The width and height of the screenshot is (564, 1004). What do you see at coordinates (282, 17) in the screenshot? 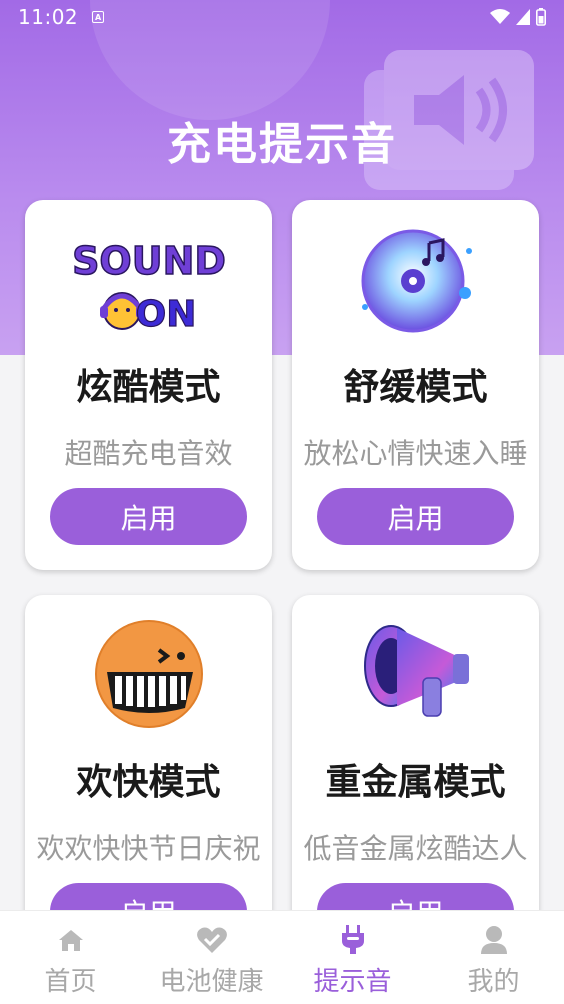
I see `status-bar: 11:02 A` at bounding box center [282, 17].